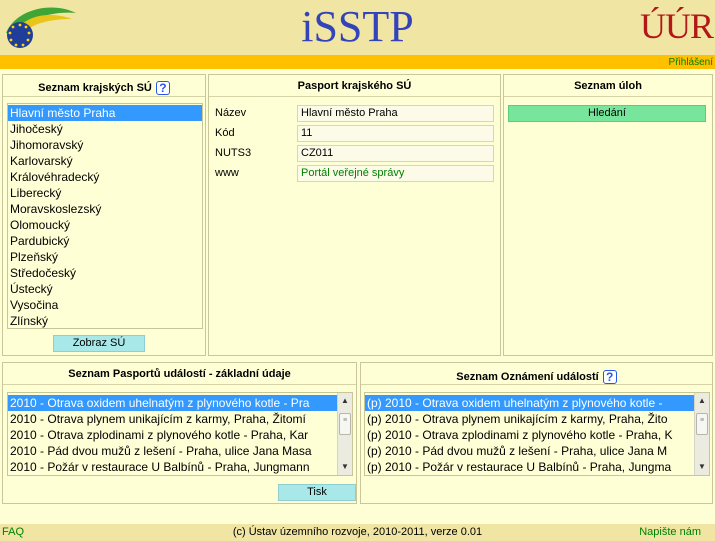  Describe the element at coordinates (105, 177) in the screenshot. I see `list-item: Královéhradecký` at that location.